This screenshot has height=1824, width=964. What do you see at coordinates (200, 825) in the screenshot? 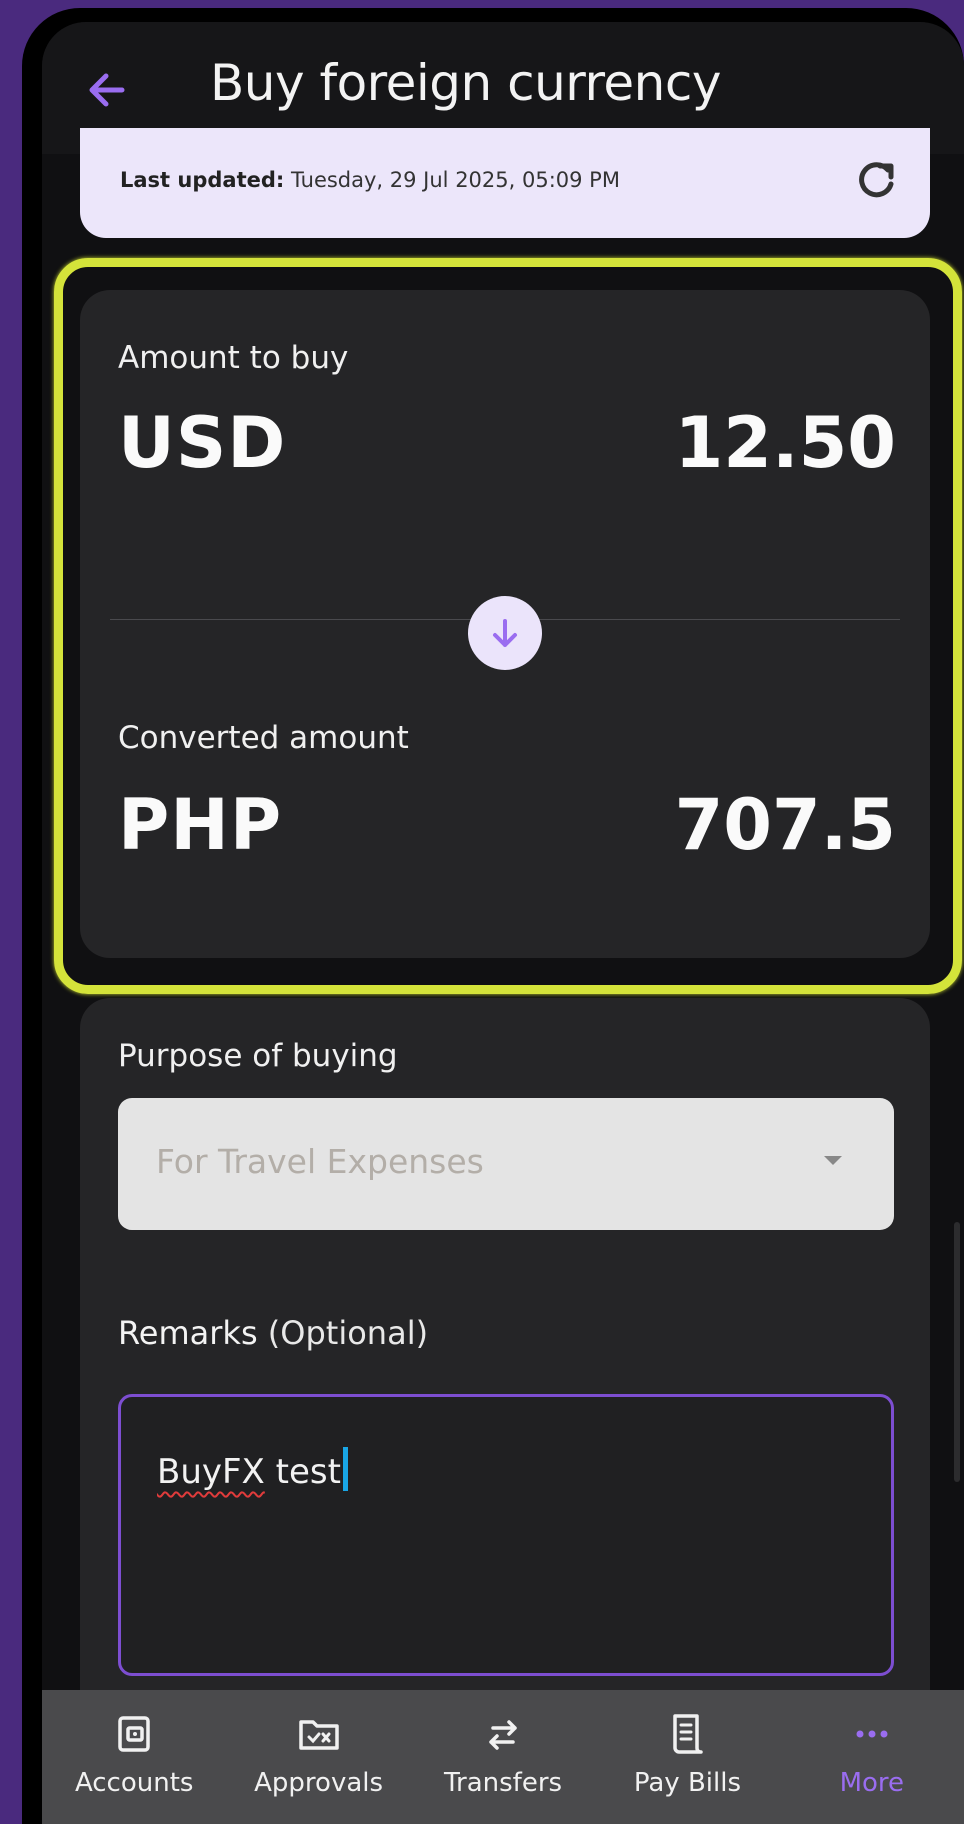
I see `converted-currency: PHP` at bounding box center [200, 825].